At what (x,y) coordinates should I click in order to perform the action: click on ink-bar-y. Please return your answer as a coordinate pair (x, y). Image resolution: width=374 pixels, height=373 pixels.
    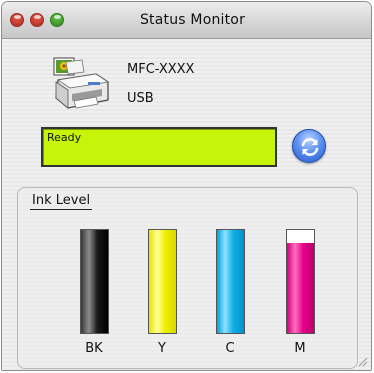
    Looking at the image, I should click on (162, 281).